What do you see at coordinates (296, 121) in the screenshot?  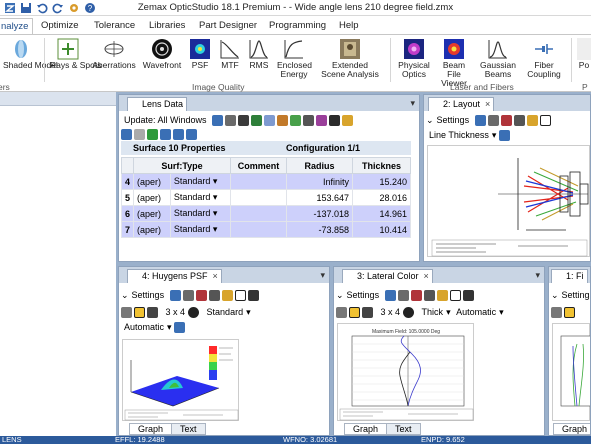 I see `wand-icon` at bounding box center [296, 121].